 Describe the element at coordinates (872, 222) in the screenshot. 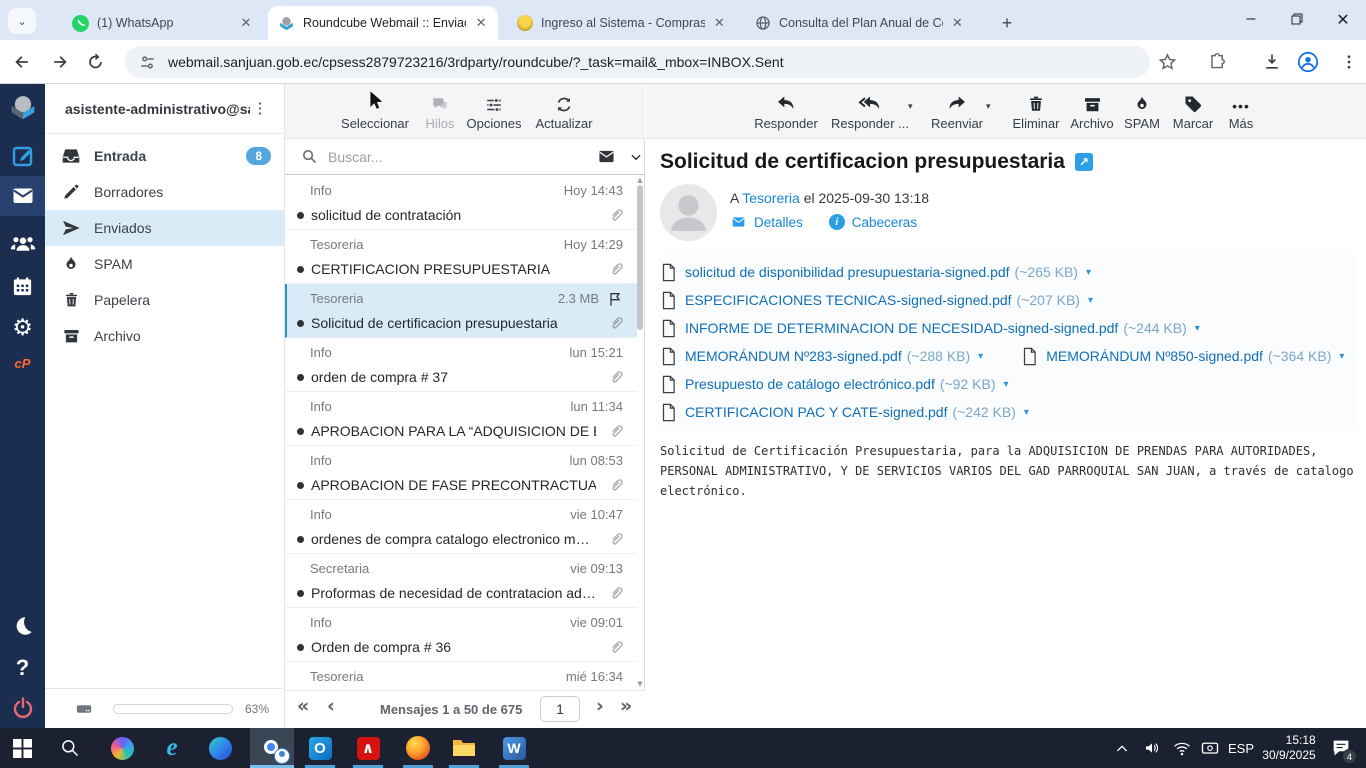

I see `headers-link: i Cabeceras` at that location.